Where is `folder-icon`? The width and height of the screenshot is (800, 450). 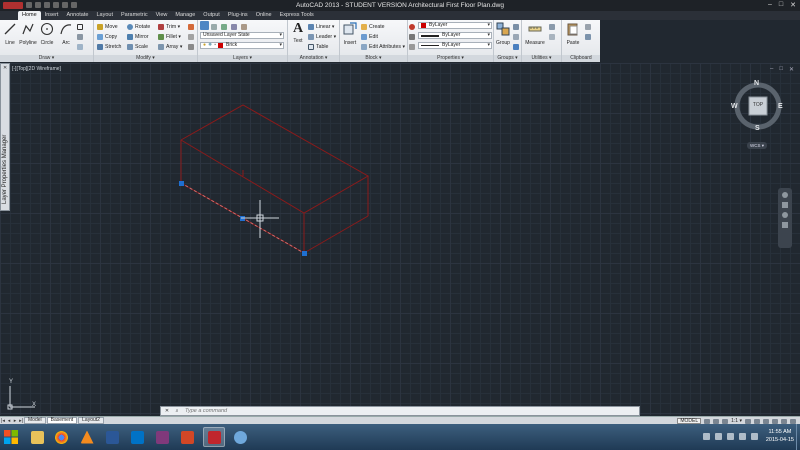
folder-icon is located at coordinates (37, 437).